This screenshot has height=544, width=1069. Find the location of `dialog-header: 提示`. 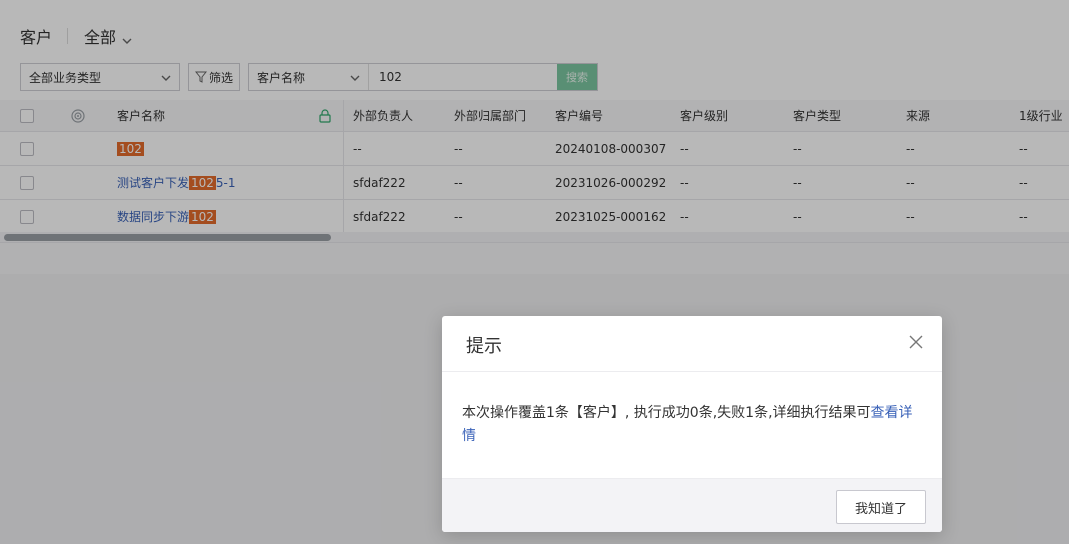

dialog-header: 提示 is located at coordinates (692, 344).